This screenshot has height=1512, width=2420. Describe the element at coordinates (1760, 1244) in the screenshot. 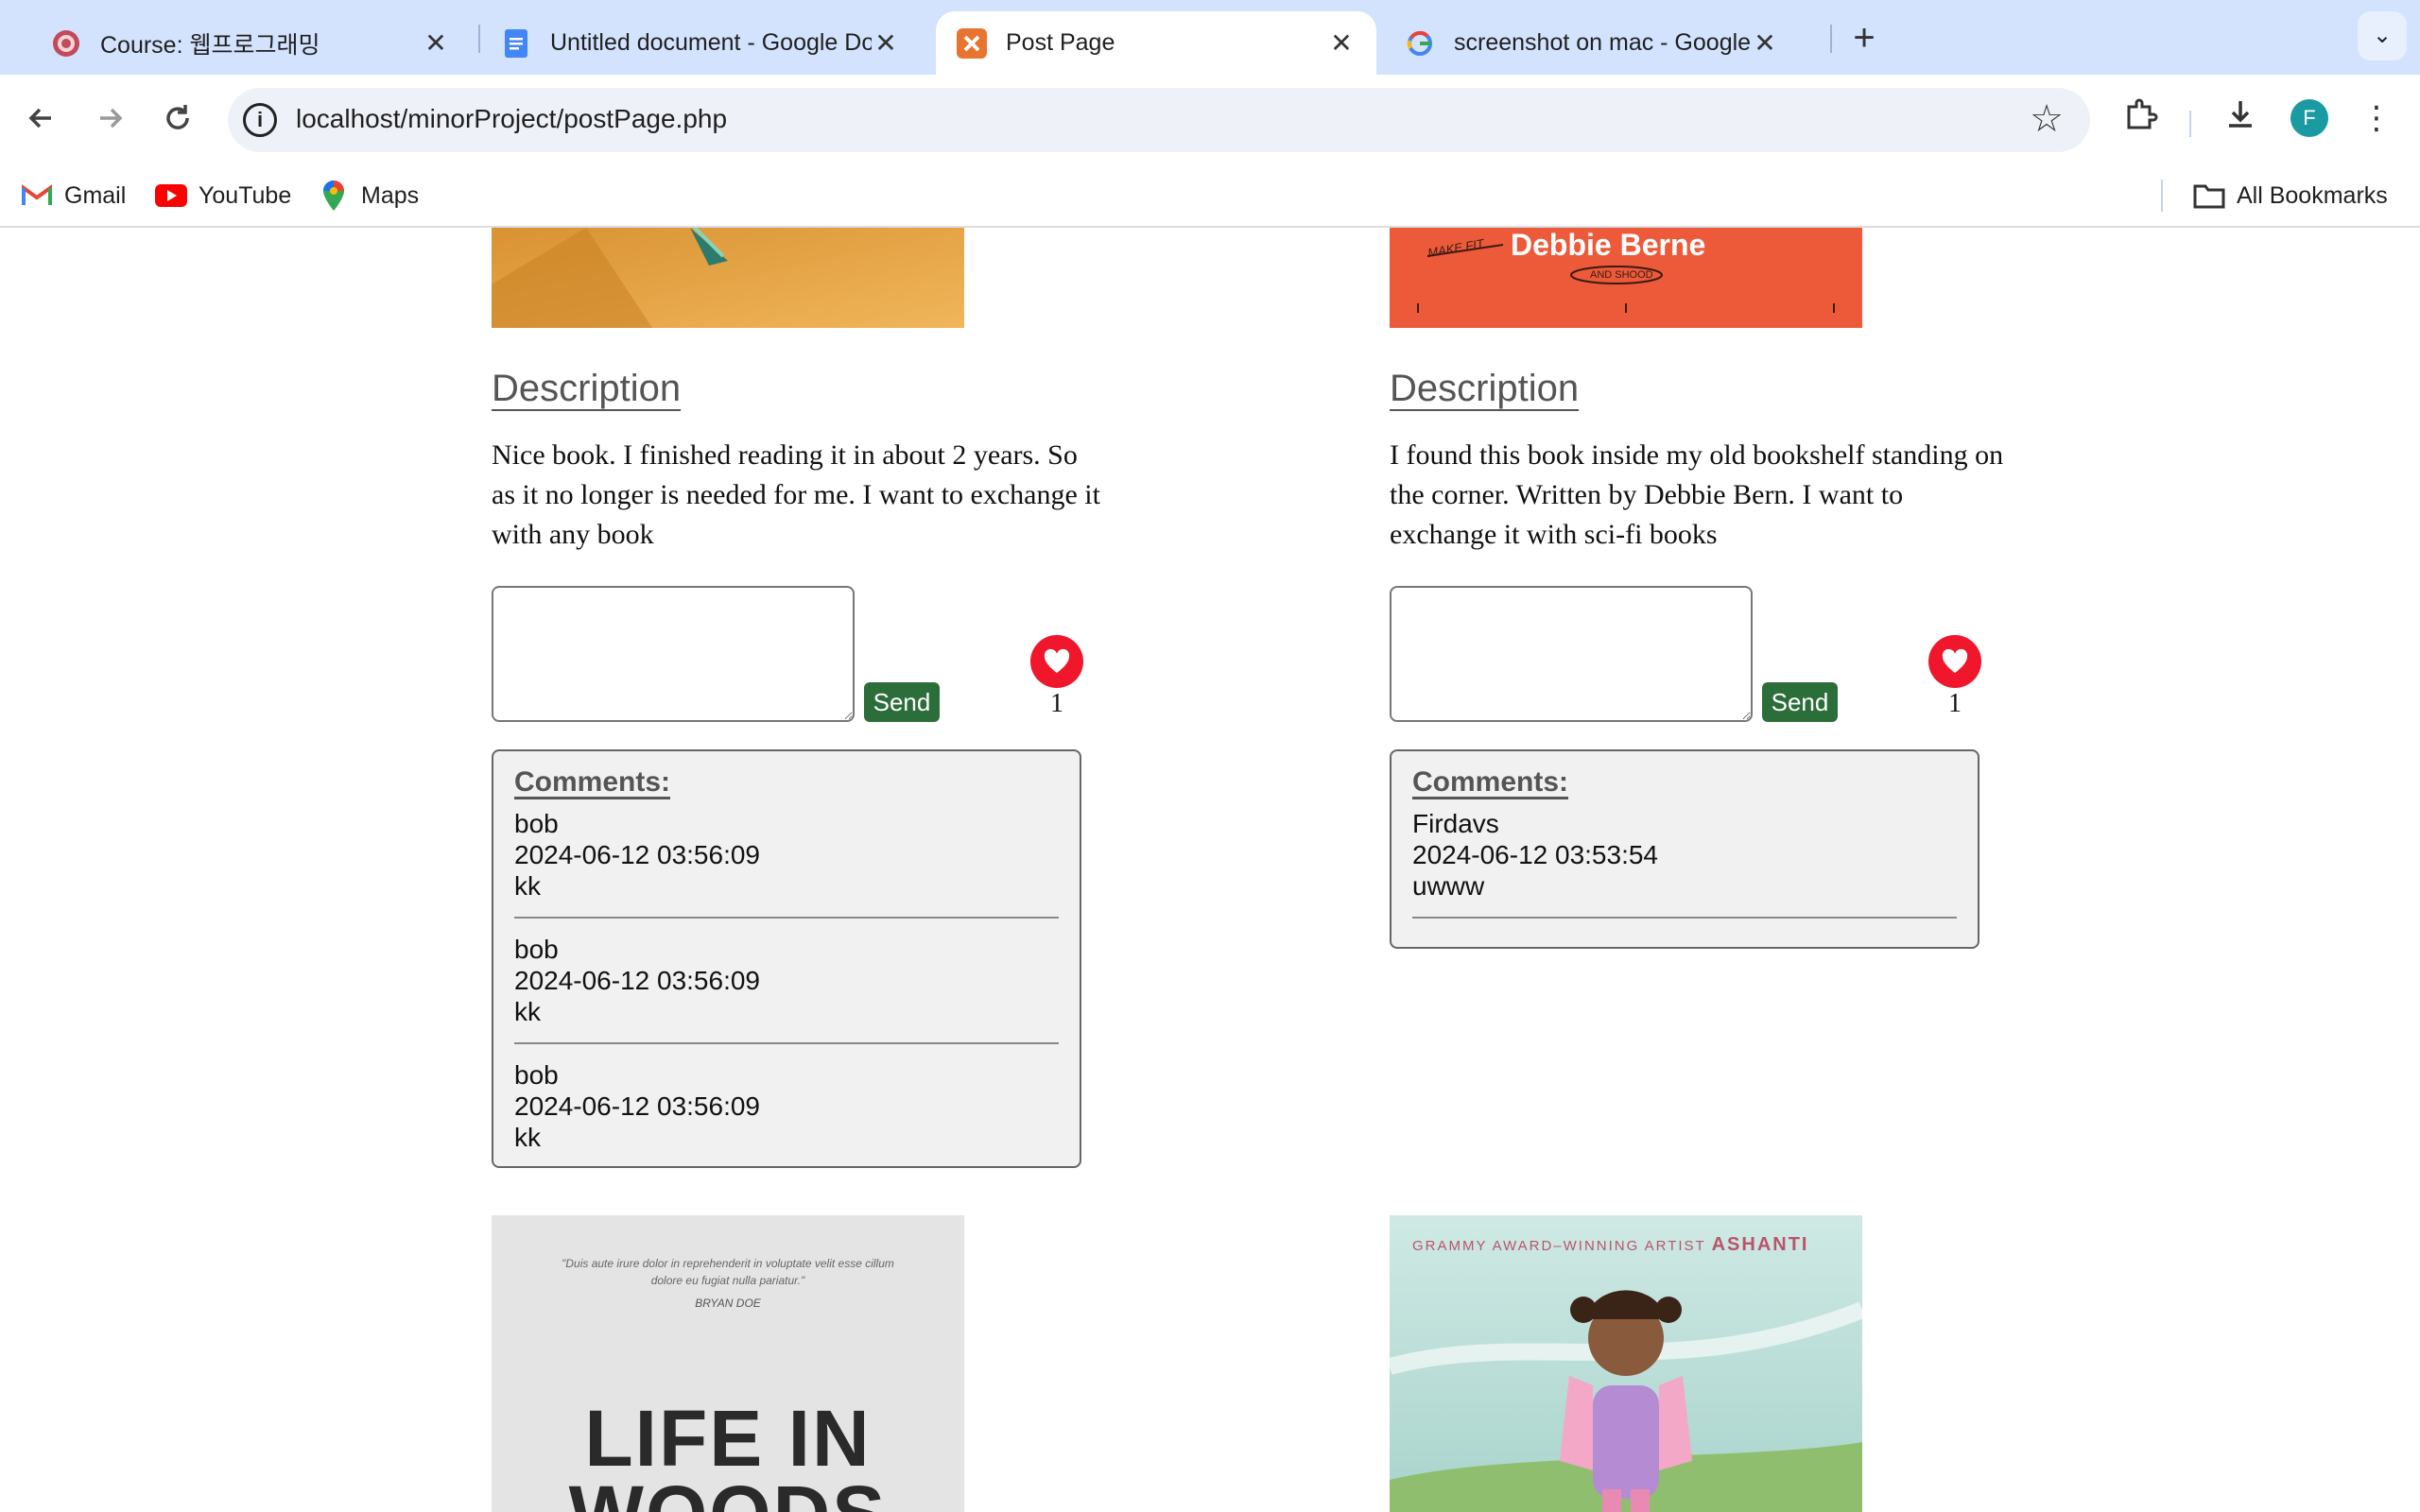

I see `cover-banner-name: ASHANTI` at that location.